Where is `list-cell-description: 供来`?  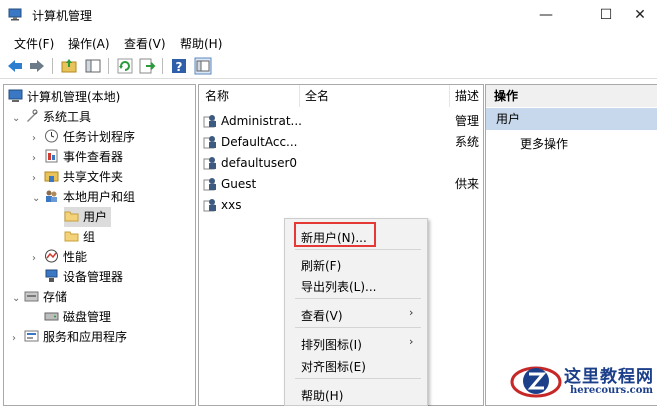
list-cell-description: 供来 is located at coordinates (467, 184).